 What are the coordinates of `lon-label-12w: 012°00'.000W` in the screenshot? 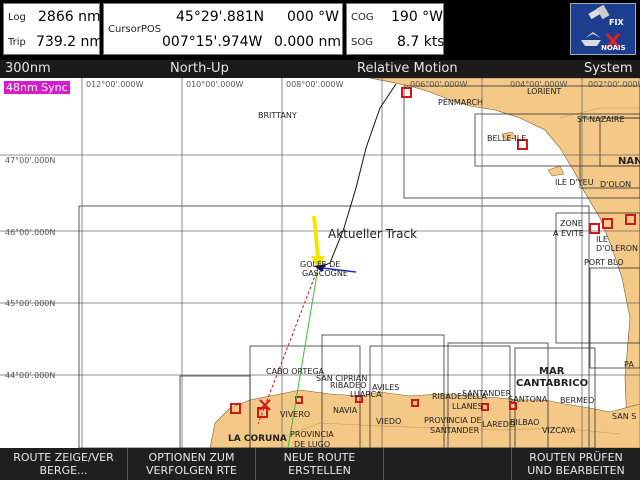 It's located at (115, 84).